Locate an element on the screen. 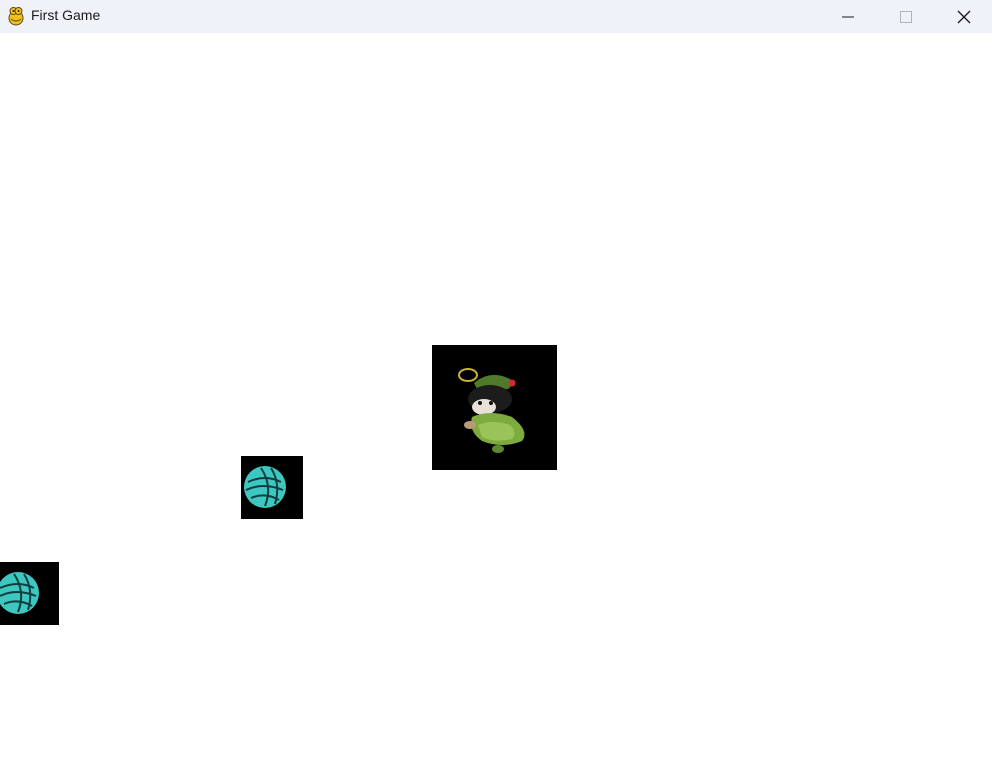 The image size is (992, 774). pygame-snake-icon is located at coordinates (16, 16).